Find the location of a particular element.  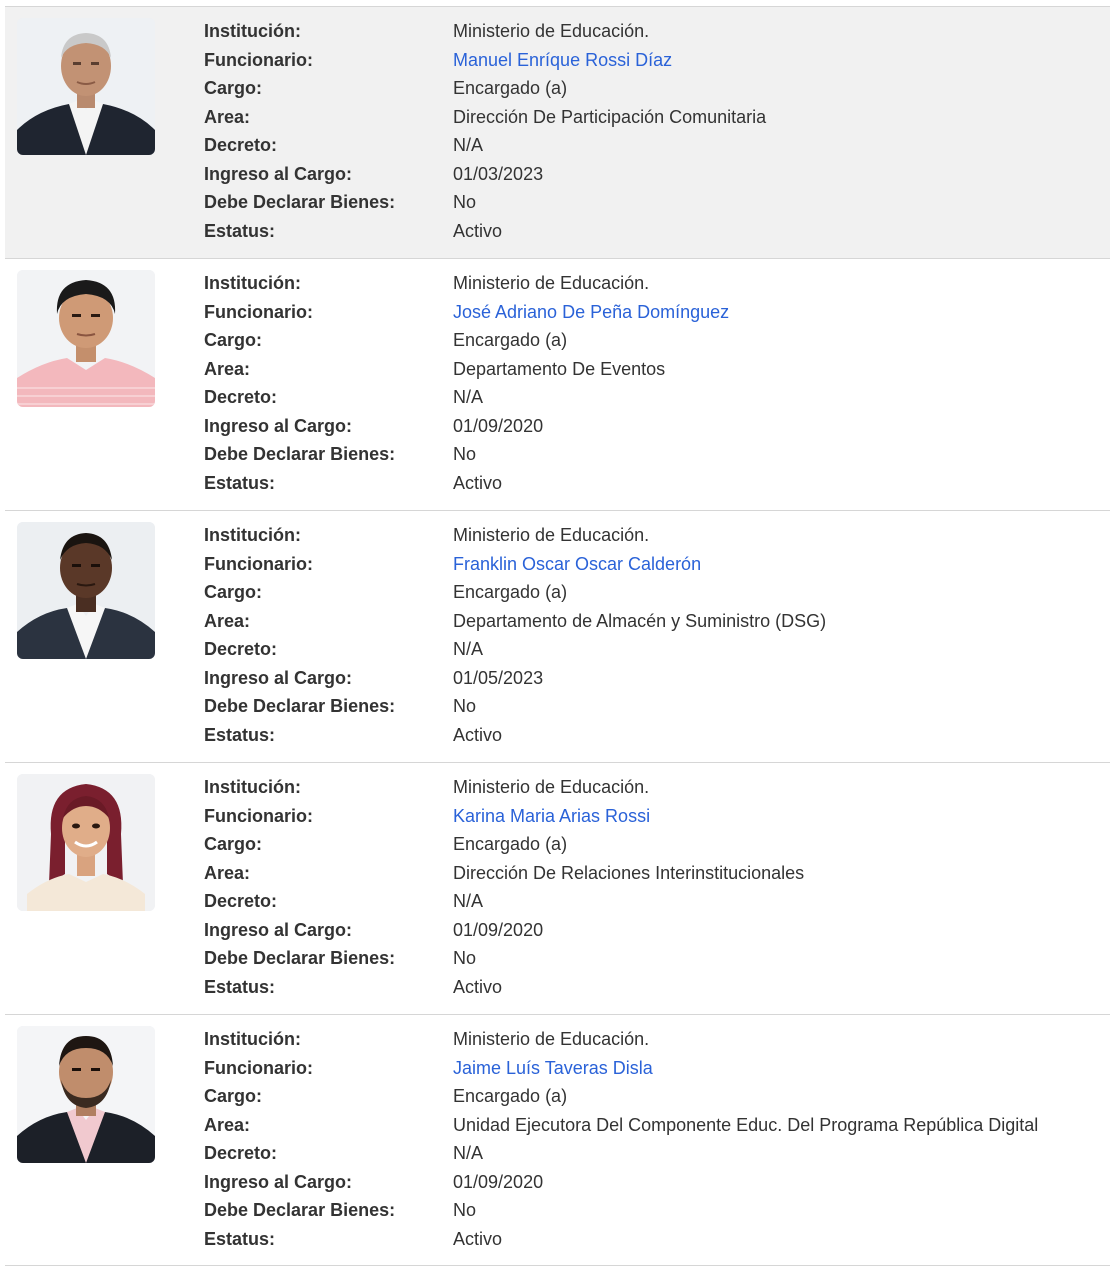

official-name-link: José Adriano De Peña Domínguez is located at coordinates (591, 312).